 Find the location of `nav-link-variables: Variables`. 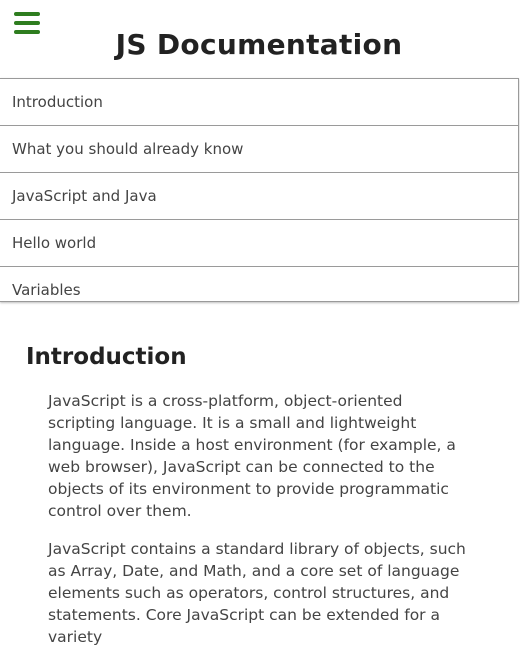

nav-link-variables: Variables is located at coordinates (259, 284).